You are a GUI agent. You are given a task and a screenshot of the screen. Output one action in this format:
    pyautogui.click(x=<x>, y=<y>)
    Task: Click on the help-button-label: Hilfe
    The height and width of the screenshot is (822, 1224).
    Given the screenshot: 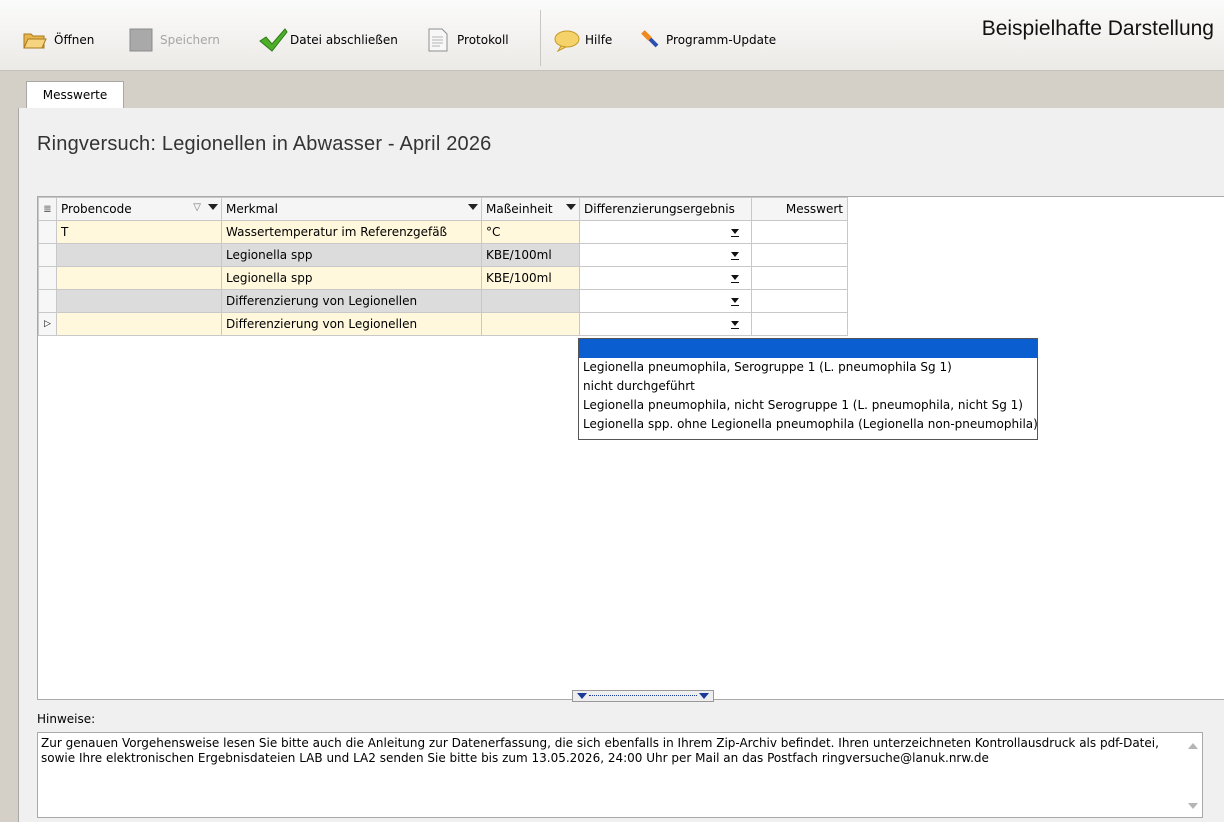 What is the action you would take?
    pyautogui.click(x=599, y=40)
    